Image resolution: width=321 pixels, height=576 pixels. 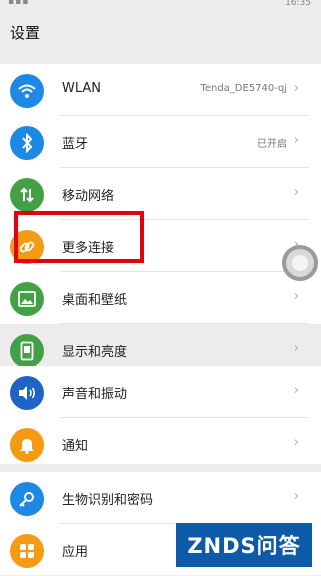 What do you see at coordinates (244, 545) in the screenshot?
I see `watermark-logo: ZNDS问答` at bounding box center [244, 545].